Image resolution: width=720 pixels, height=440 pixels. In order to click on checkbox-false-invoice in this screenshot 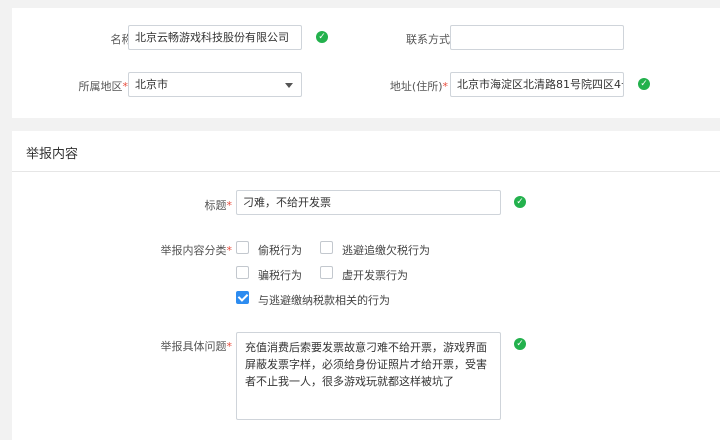, I will do `click(326, 272)`.